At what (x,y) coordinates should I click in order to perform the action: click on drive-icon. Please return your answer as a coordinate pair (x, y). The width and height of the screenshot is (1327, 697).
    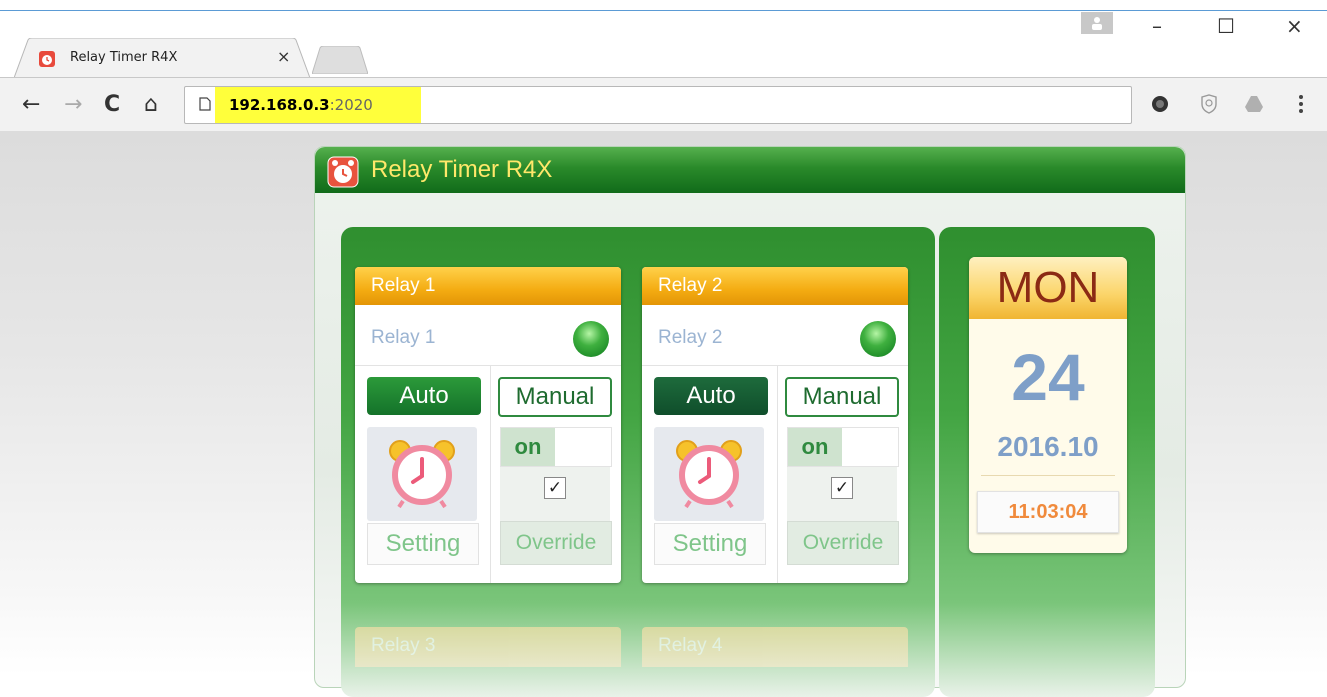
    Looking at the image, I should click on (1254, 104).